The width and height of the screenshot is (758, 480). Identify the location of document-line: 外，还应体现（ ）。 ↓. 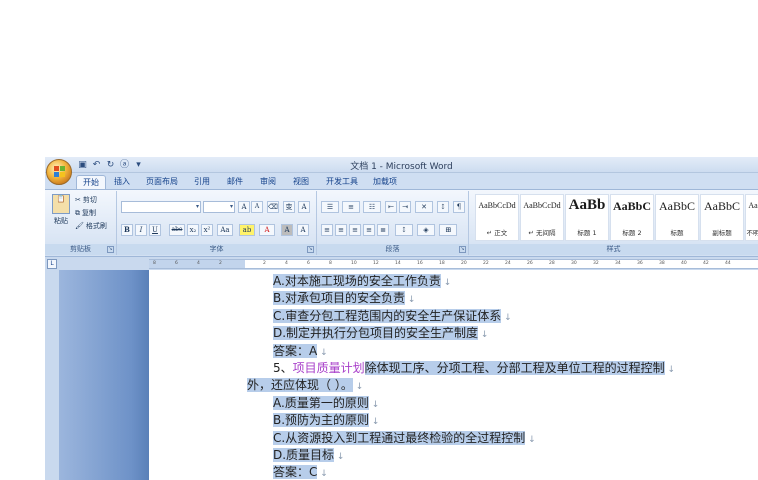
(305, 385).